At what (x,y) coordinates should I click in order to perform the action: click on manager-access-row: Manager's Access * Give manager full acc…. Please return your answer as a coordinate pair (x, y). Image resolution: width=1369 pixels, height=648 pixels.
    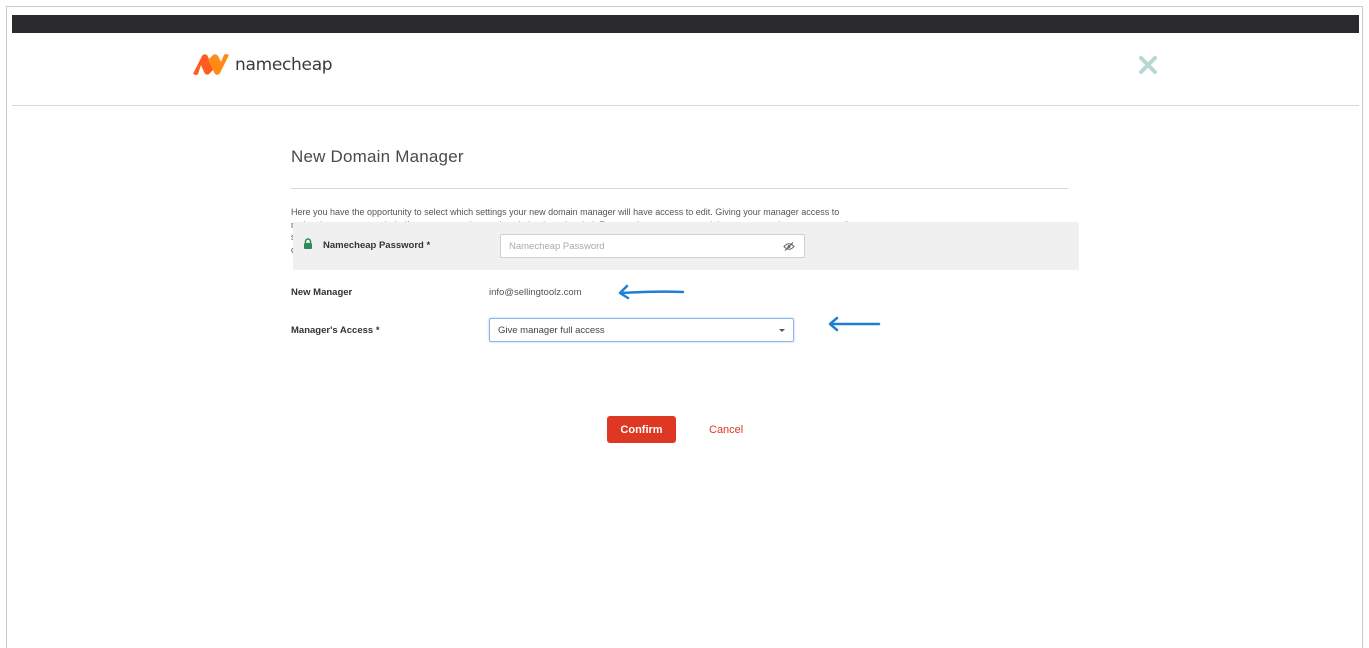
    Looking at the image, I should click on (686, 330).